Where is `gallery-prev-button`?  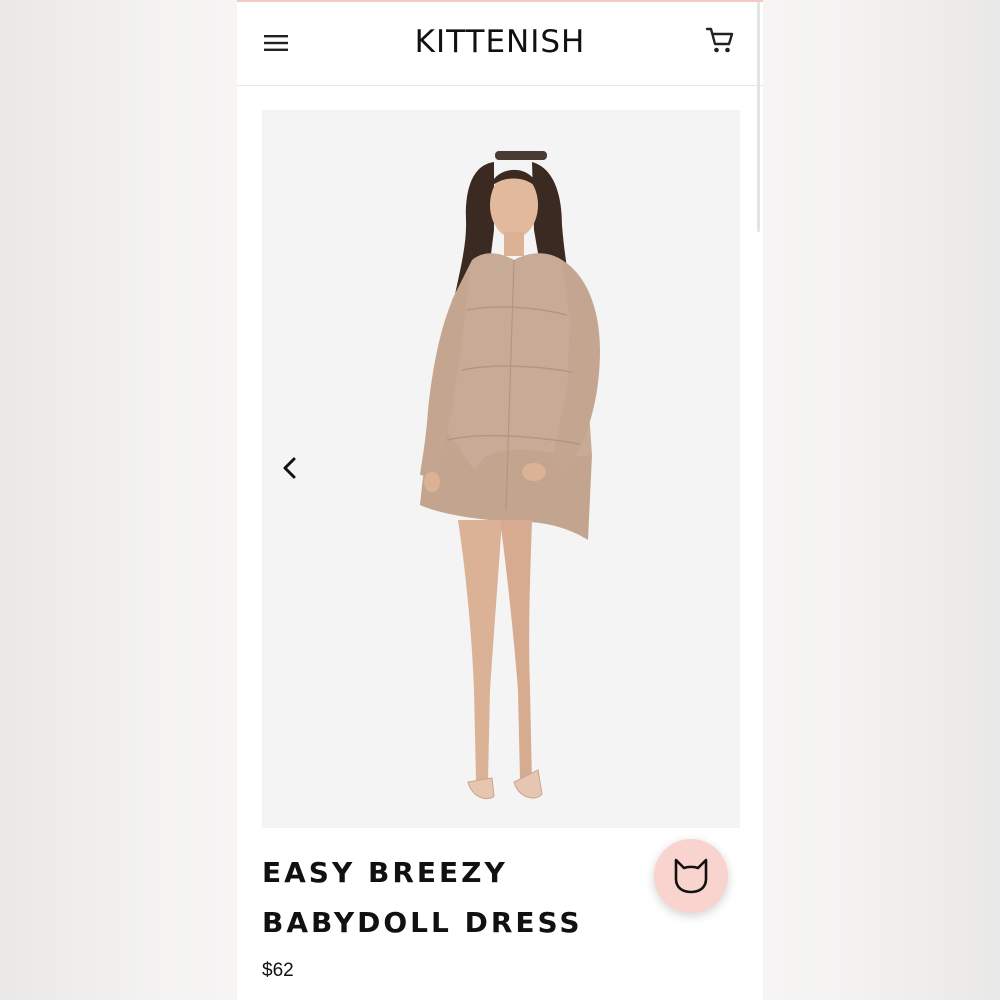 gallery-prev-button is located at coordinates (290, 468).